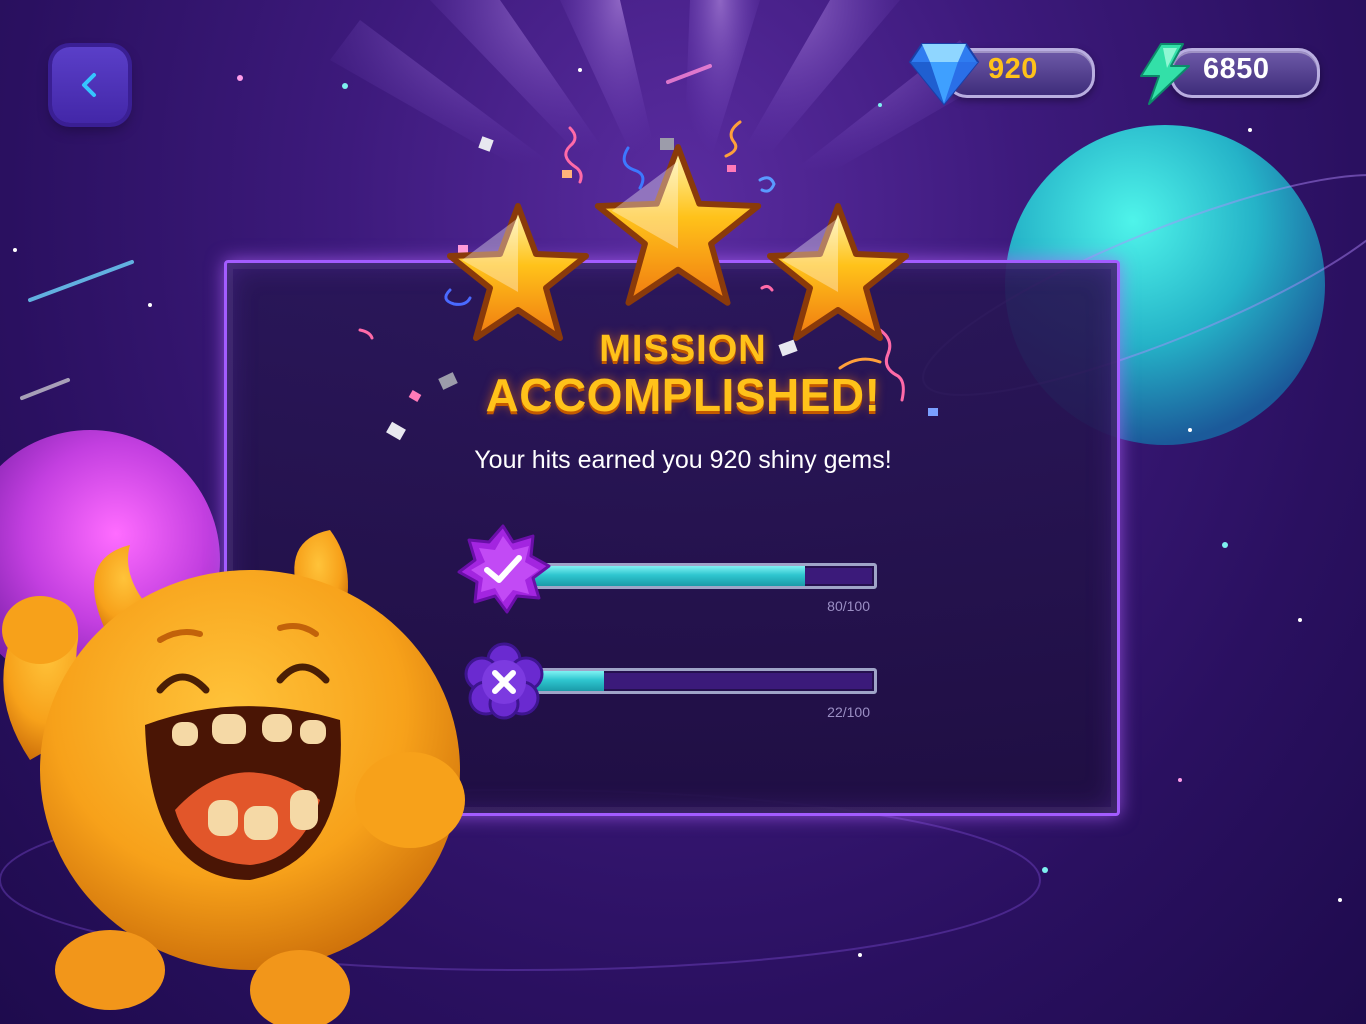 The image size is (1366, 1024). Describe the element at coordinates (838, 272) in the screenshot. I see `star-right-icon` at that location.